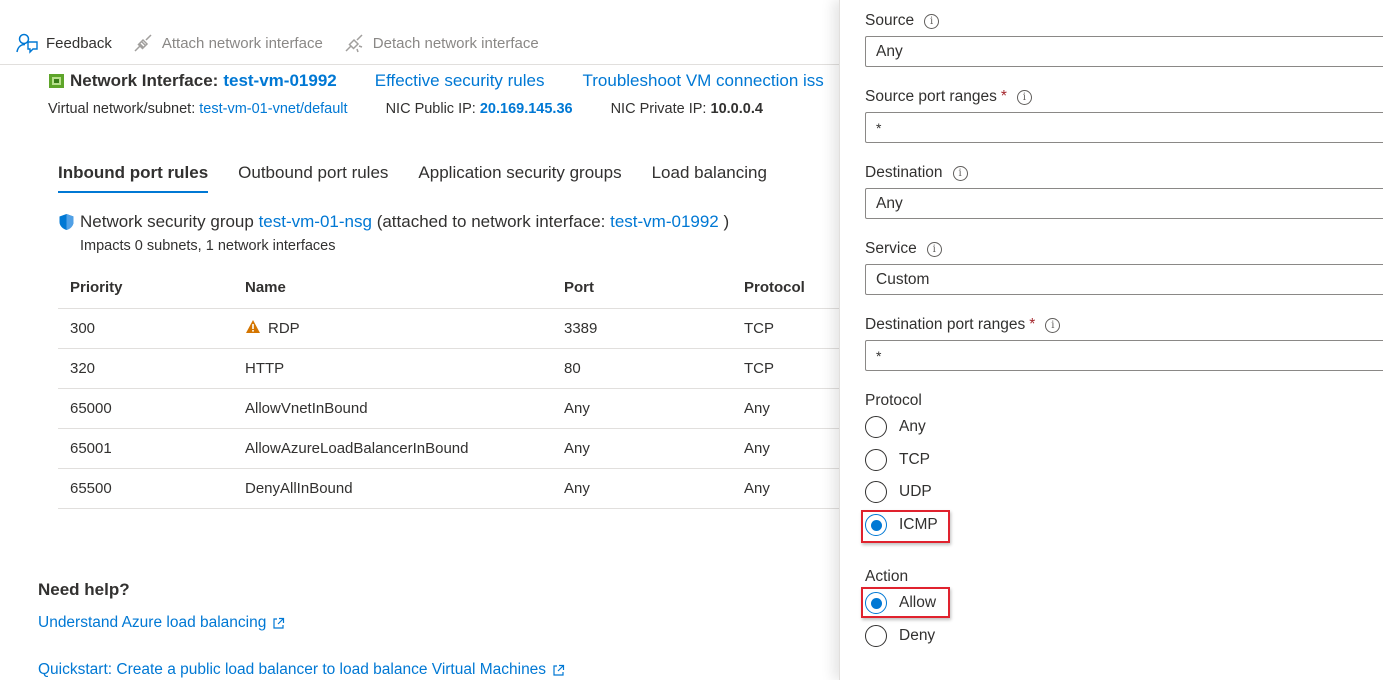  I want to click on nsg-name-link: test-vm-01-nsg, so click(315, 222).